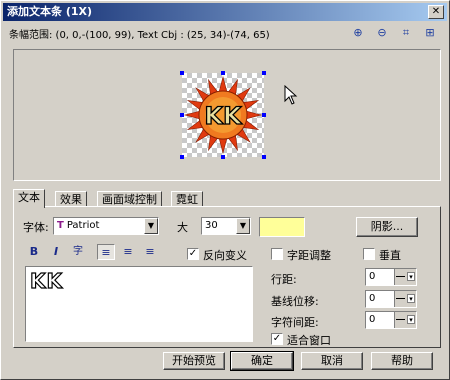 The width and height of the screenshot is (450, 380). What do you see at coordinates (56, 252) in the screenshot?
I see `italic-icon: I` at bounding box center [56, 252].